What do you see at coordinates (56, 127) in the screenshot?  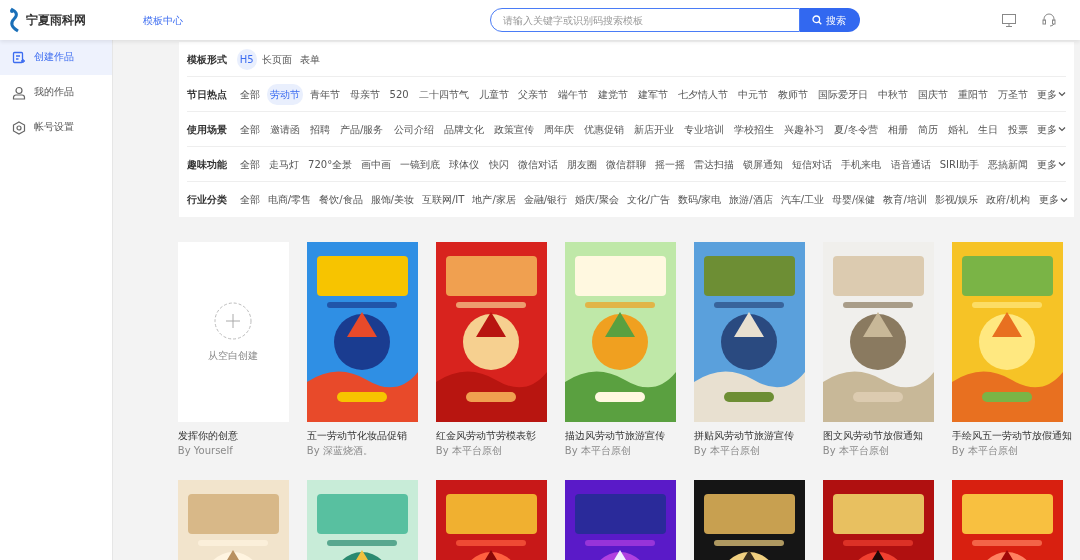 I see `sidebar-item: 帐号设置` at bounding box center [56, 127].